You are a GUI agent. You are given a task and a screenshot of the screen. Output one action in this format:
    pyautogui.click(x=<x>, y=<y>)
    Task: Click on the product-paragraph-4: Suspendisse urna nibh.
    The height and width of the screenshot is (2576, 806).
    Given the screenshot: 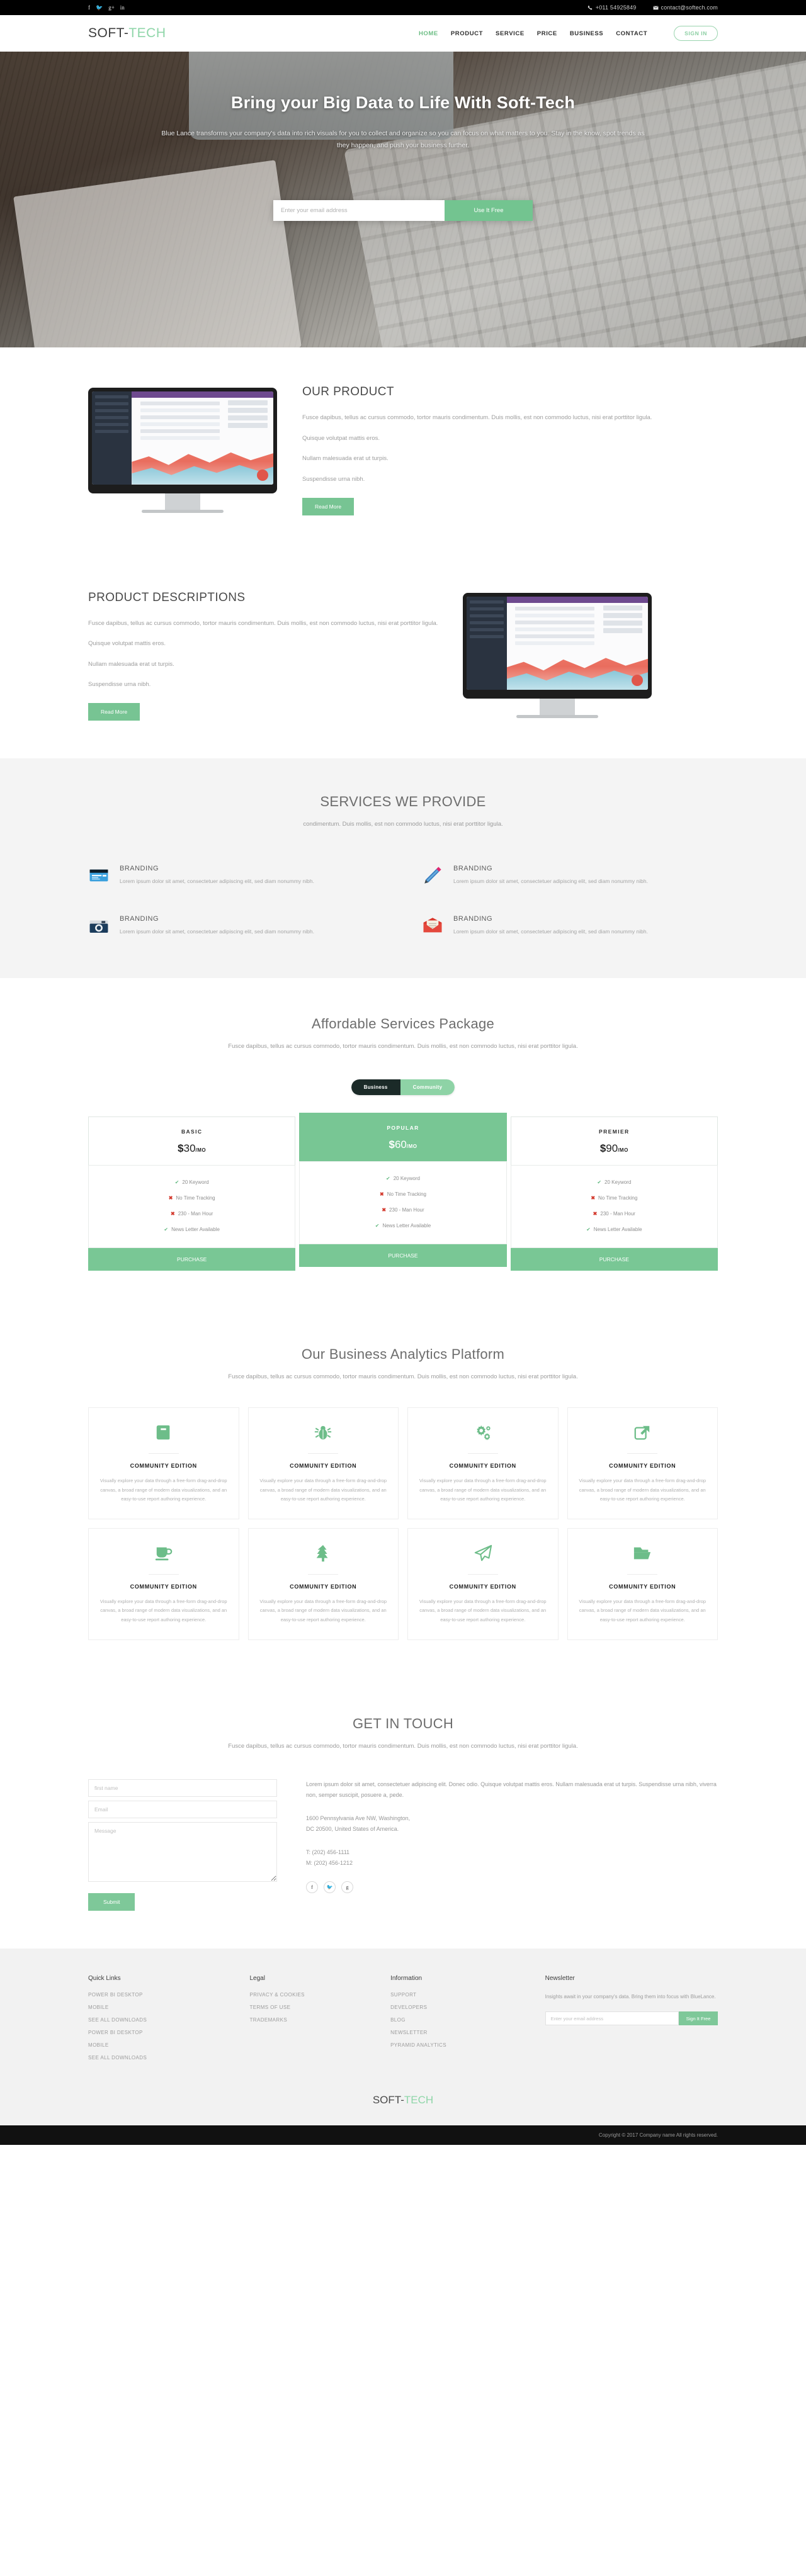 What is the action you would take?
    pyautogui.click(x=333, y=479)
    